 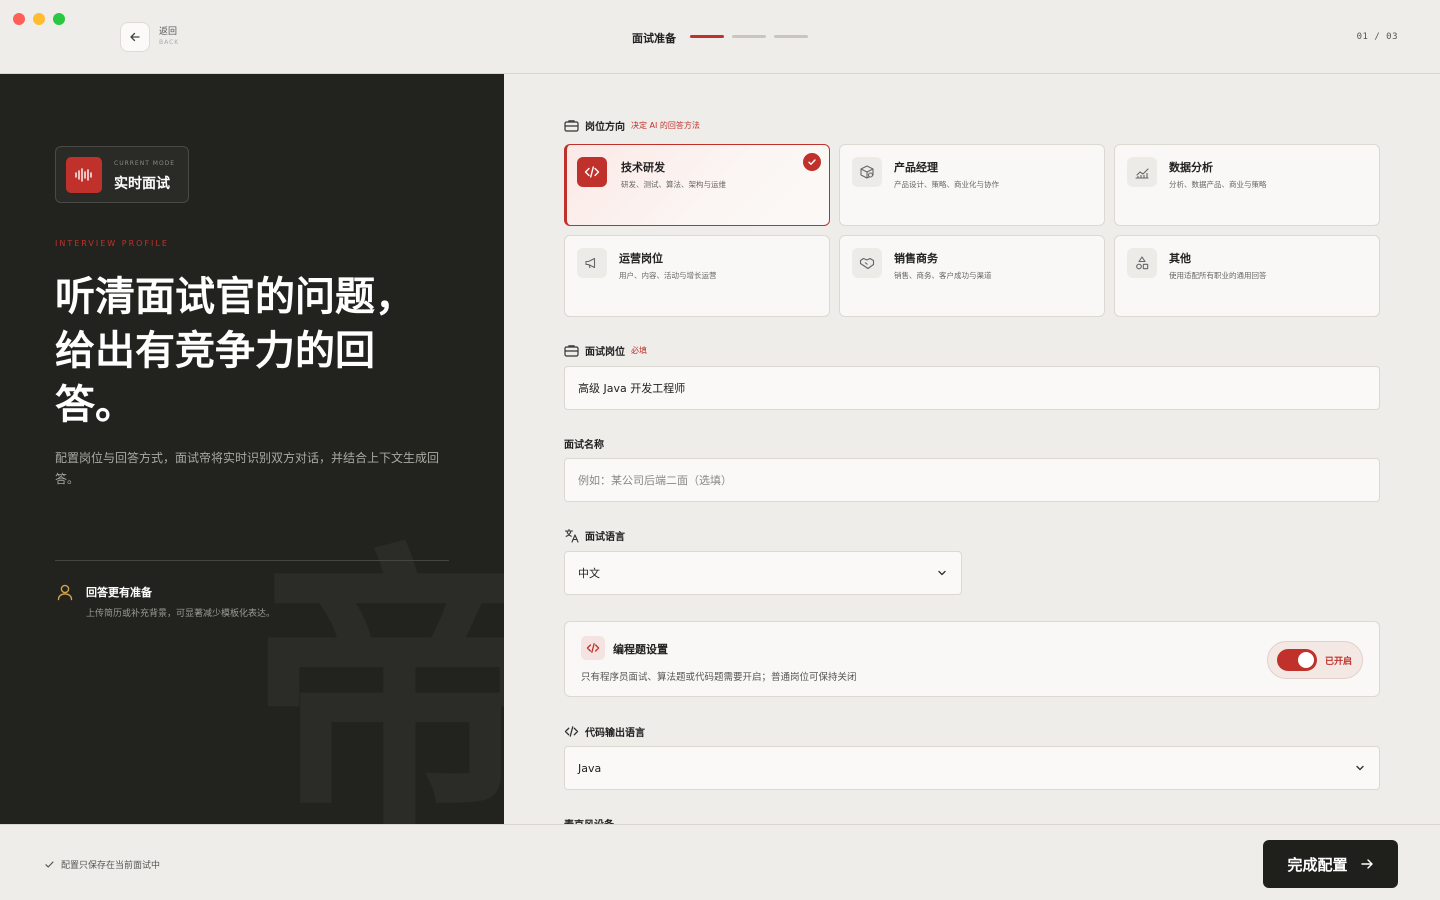 What do you see at coordinates (59, 19) in the screenshot?
I see `window-zoom-button` at bounding box center [59, 19].